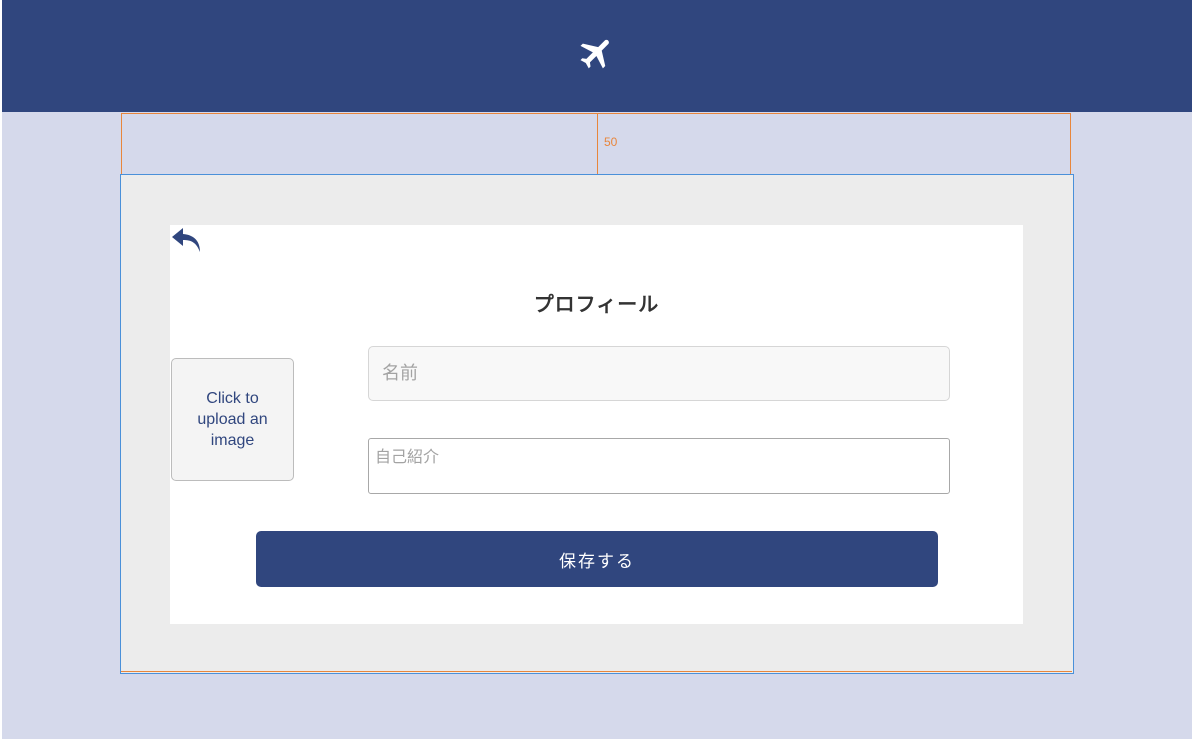 The image size is (1200, 739). Describe the element at coordinates (659, 466) in the screenshot. I see `bio-textarea` at that location.